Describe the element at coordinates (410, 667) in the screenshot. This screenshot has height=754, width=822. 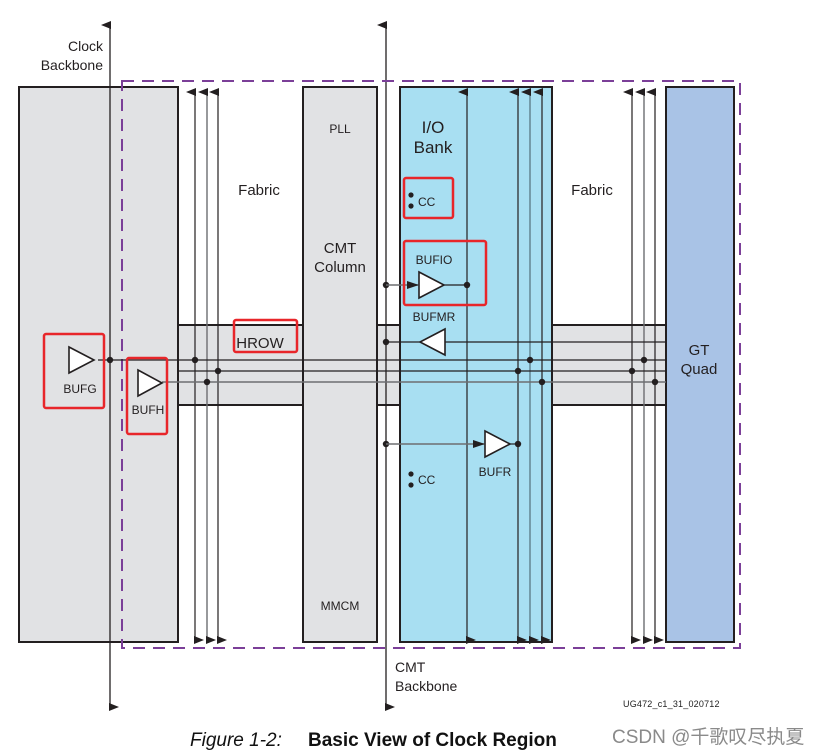
I see `cmt-backbone-label-1: CMT` at that location.